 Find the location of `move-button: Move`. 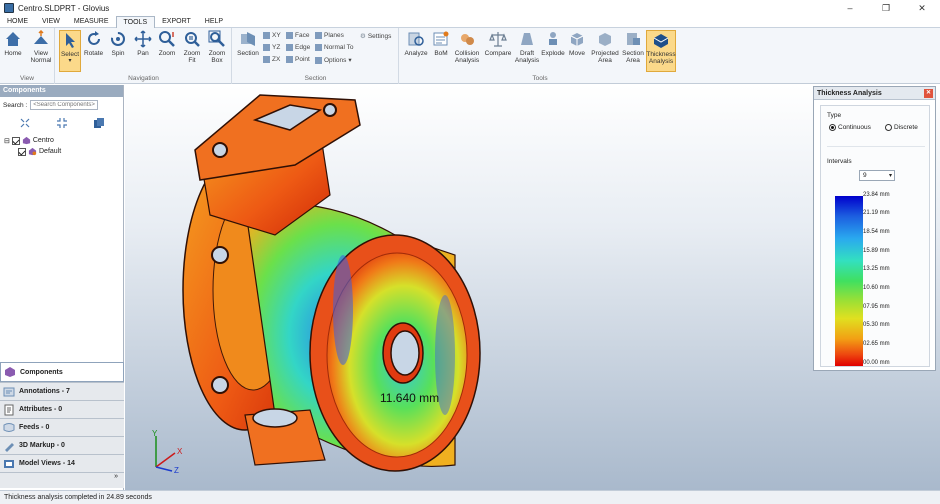

move-button: Move is located at coordinates (577, 43).